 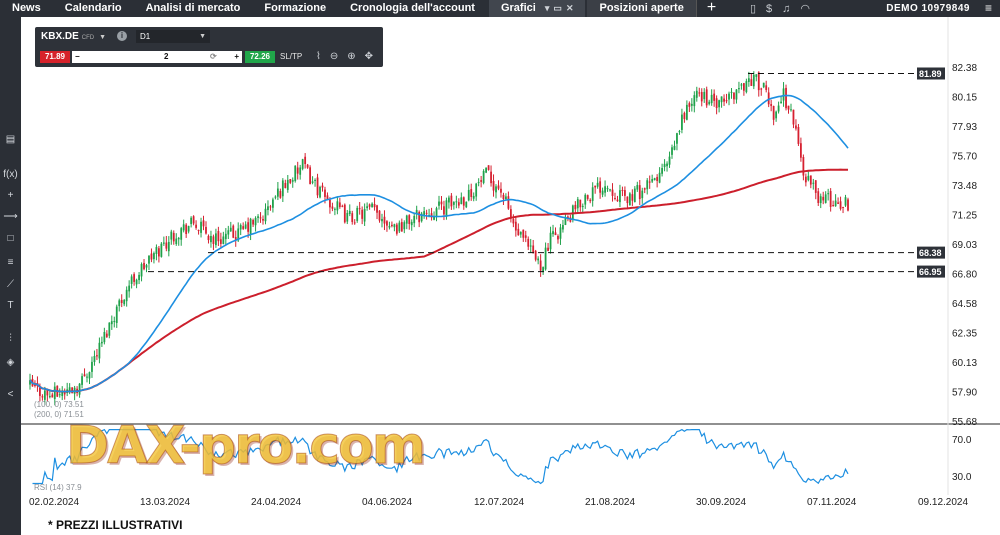 What do you see at coordinates (537, 8) in the screenshot?
I see `tab-charts: Grafici ▾ ▭ ✕` at bounding box center [537, 8].